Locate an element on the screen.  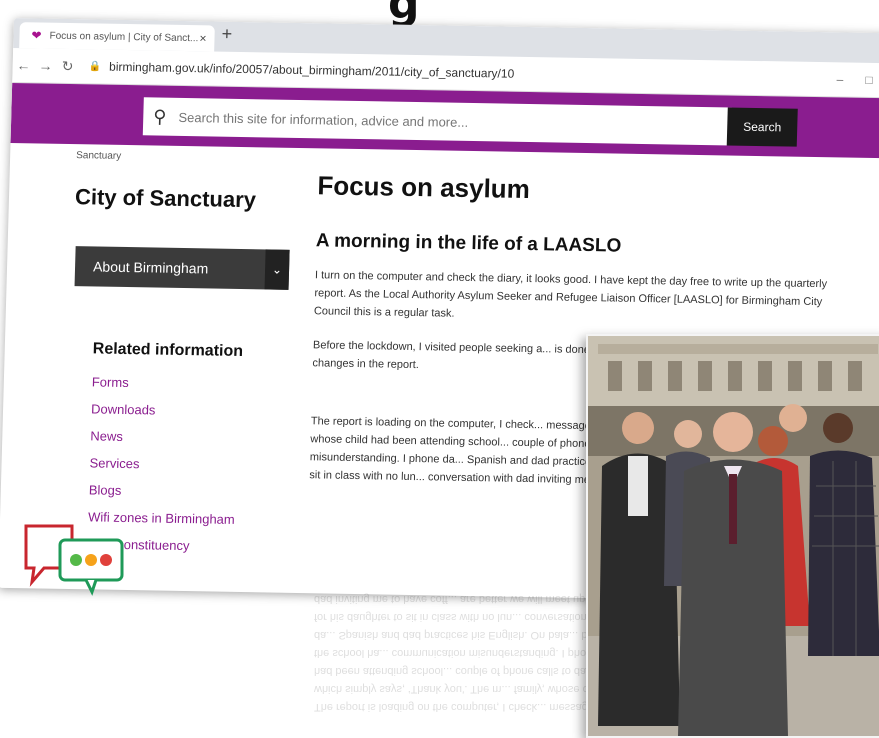
lock-icon: 🔒 is located at coordinates (95, 66).